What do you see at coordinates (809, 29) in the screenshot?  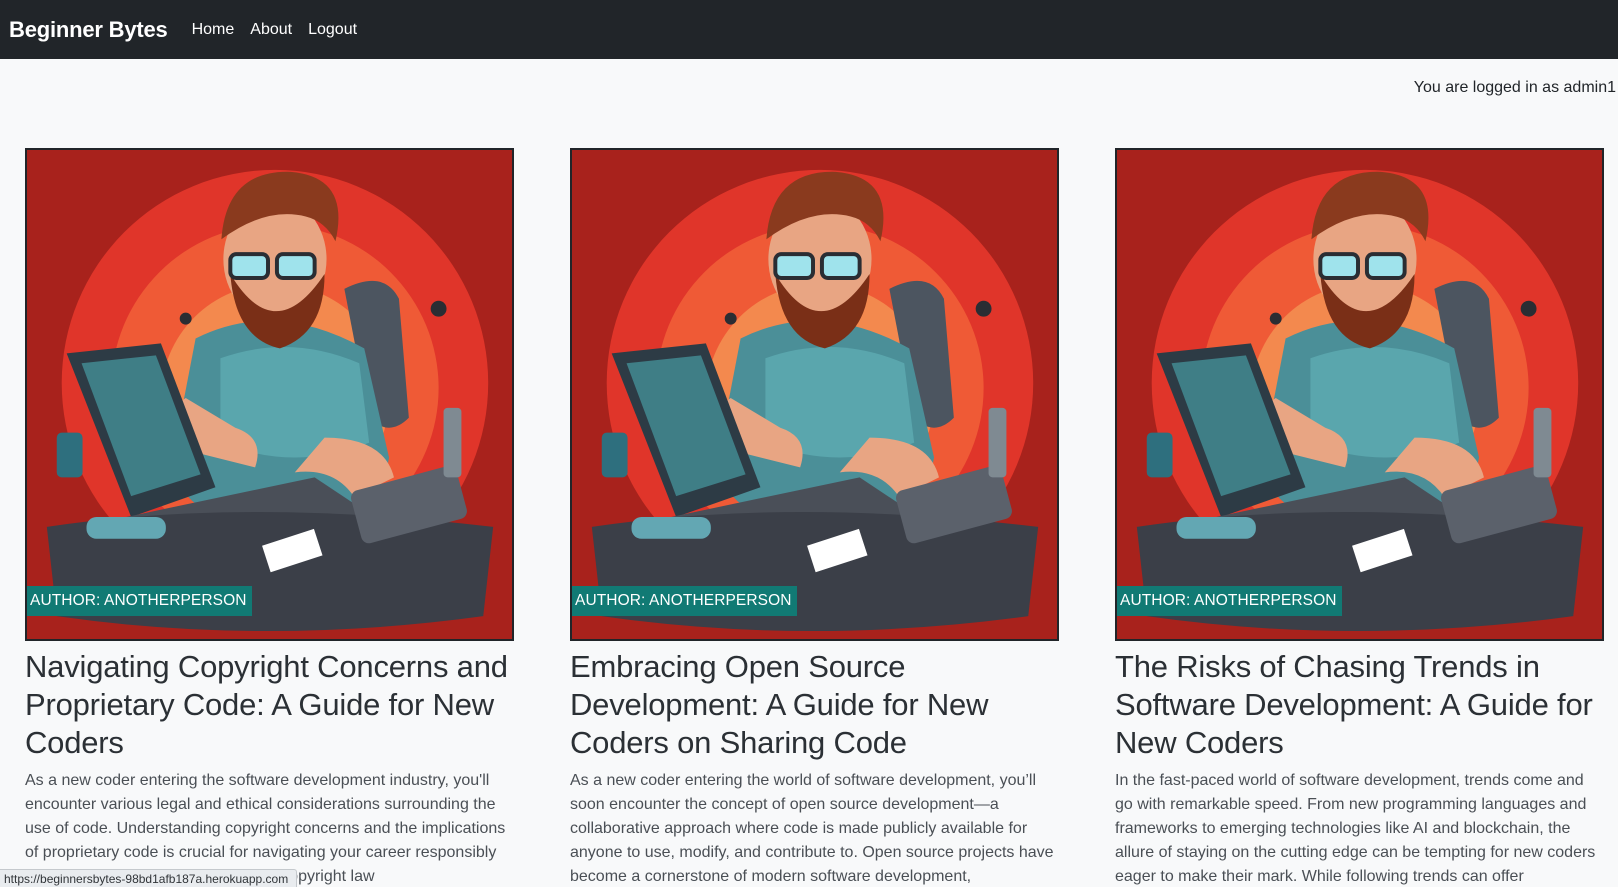 I see `top-navbar: Beginner Bytes Home About Logout` at bounding box center [809, 29].